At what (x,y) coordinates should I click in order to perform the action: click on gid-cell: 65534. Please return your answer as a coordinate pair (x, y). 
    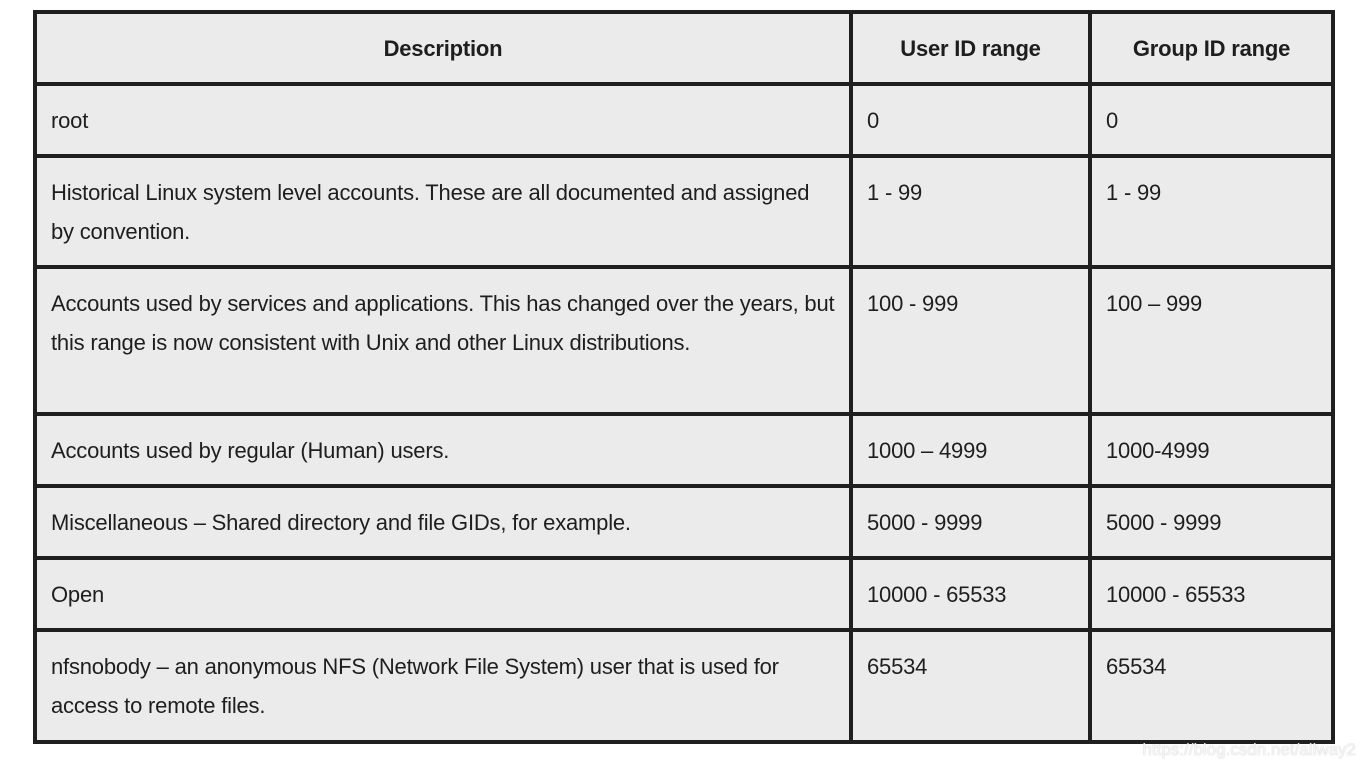
    Looking at the image, I should click on (1211, 686).